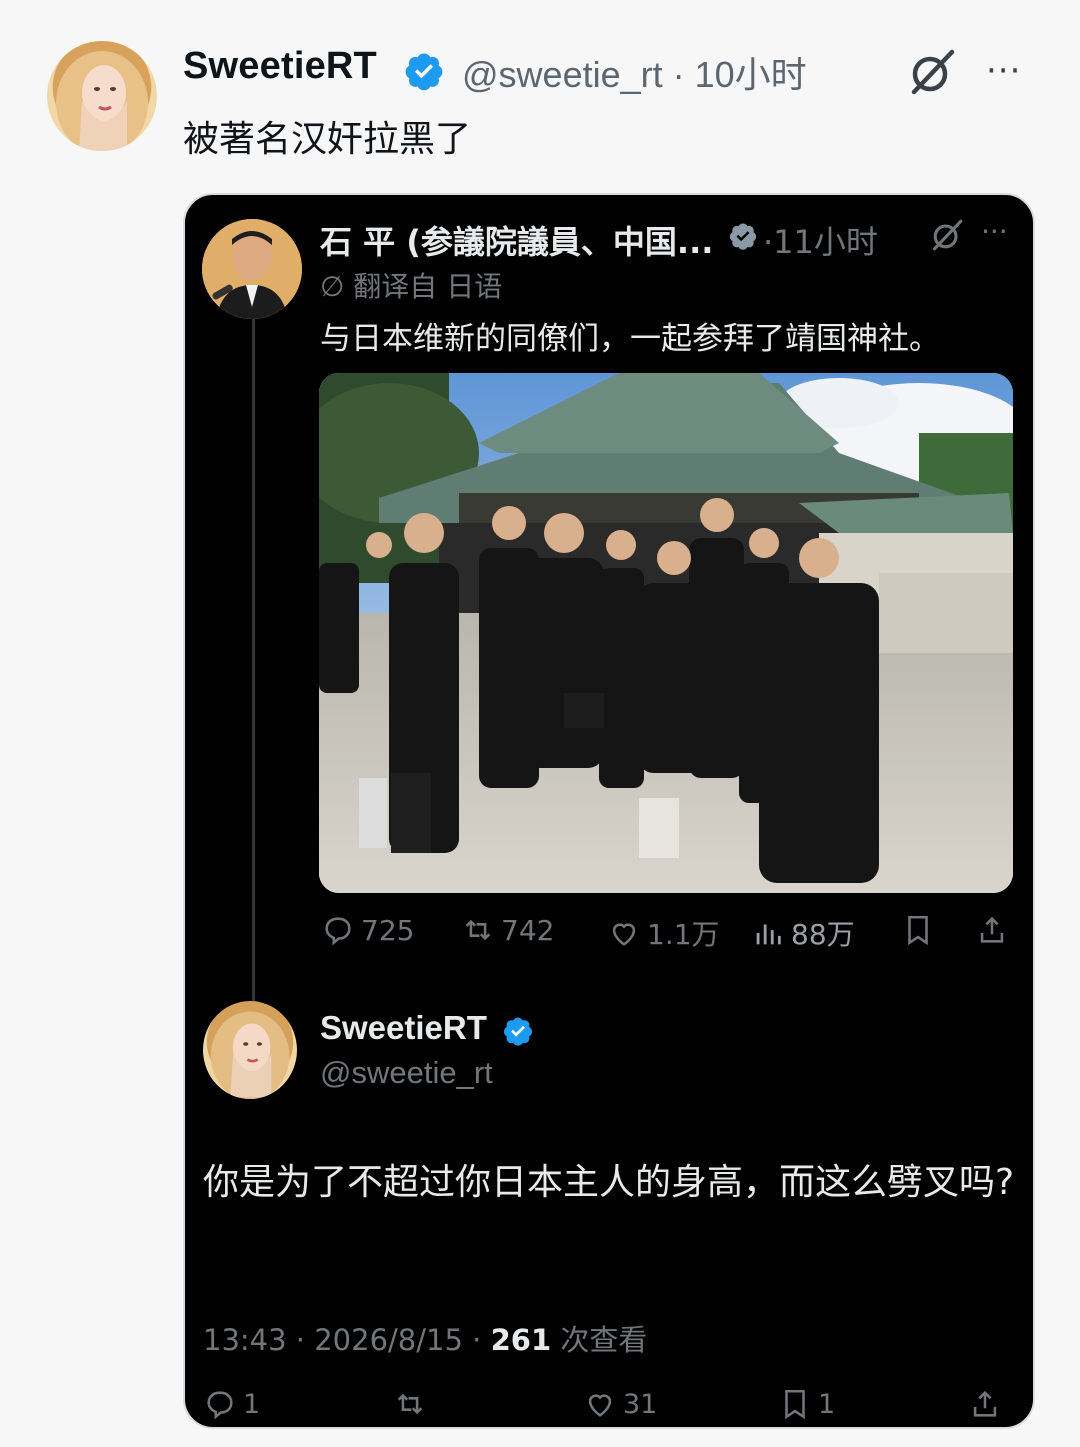  What do you see at coordinates (683, 934) in the screenshot?
I see `like-count: 1.1万` at bounding box center [683, 934].